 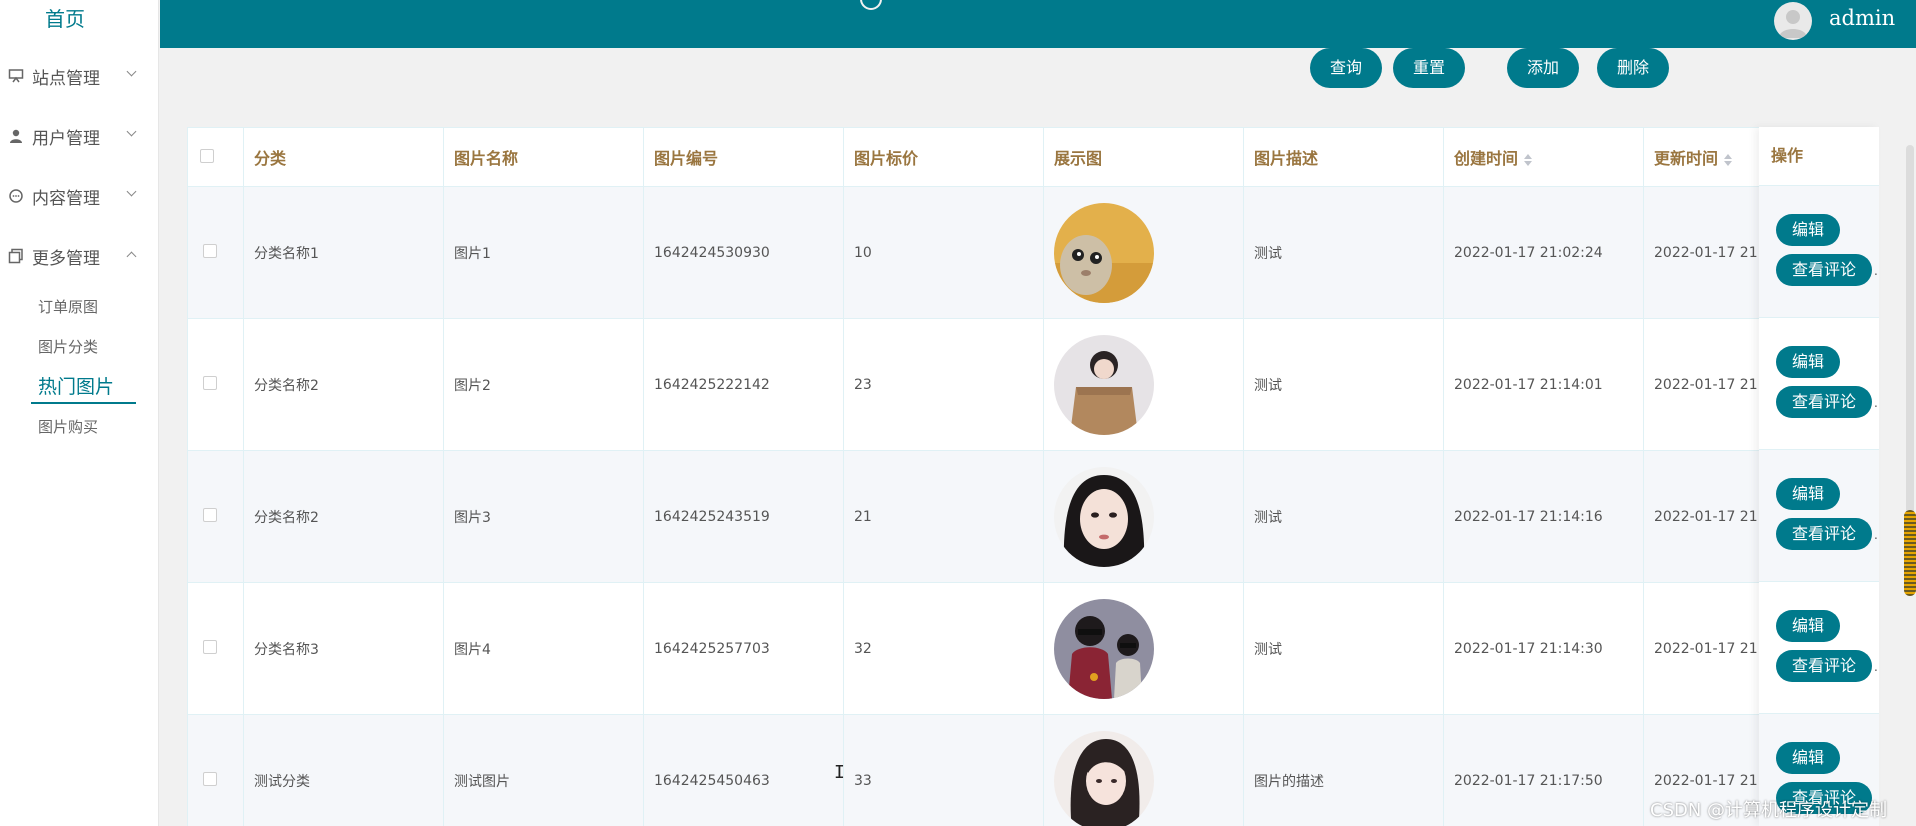 I want to click on top-decoration, so click(x=871, y=5).